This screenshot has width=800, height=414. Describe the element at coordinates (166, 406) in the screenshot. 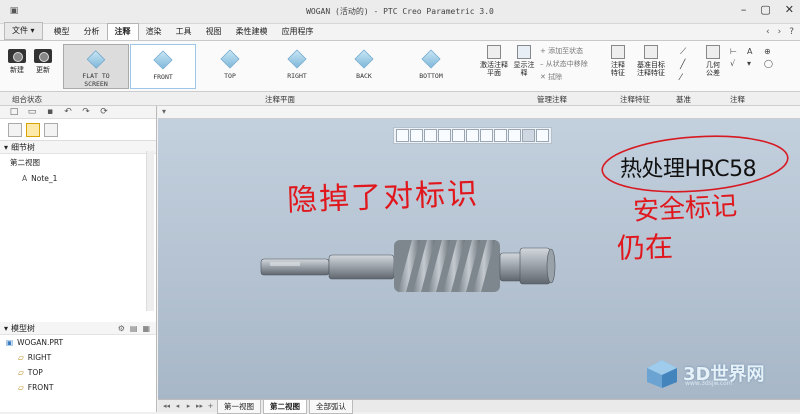

I see `first-sheet-icon: ◂◂` at that location.